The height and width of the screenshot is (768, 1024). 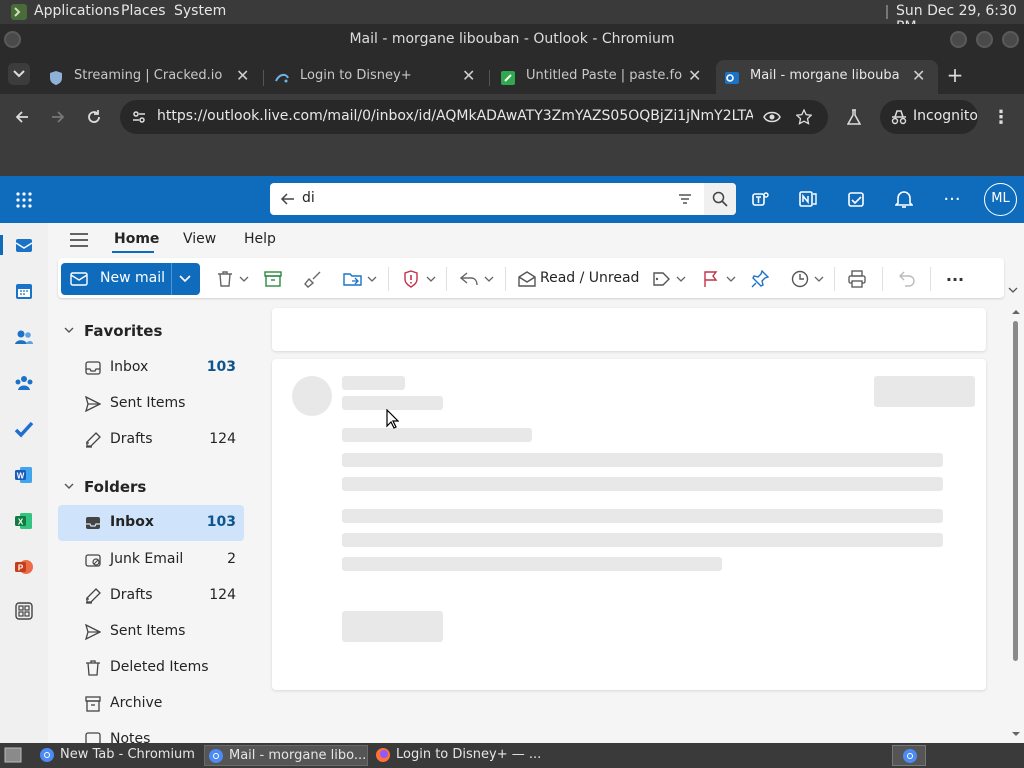 What do you see at coordinates (411, 279) in the screenshot?
I see `report-shield-icon` at bounding box center [411, 279].